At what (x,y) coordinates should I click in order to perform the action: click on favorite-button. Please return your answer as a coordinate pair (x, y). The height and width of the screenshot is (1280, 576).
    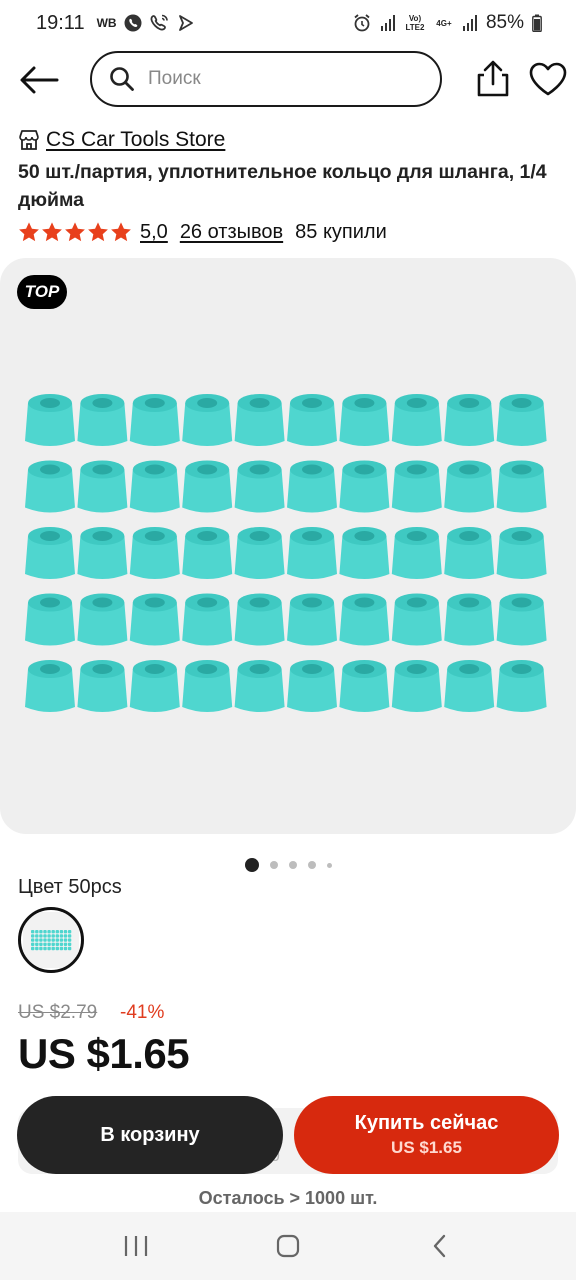
    Looking at the image, I should click on (548, 79).